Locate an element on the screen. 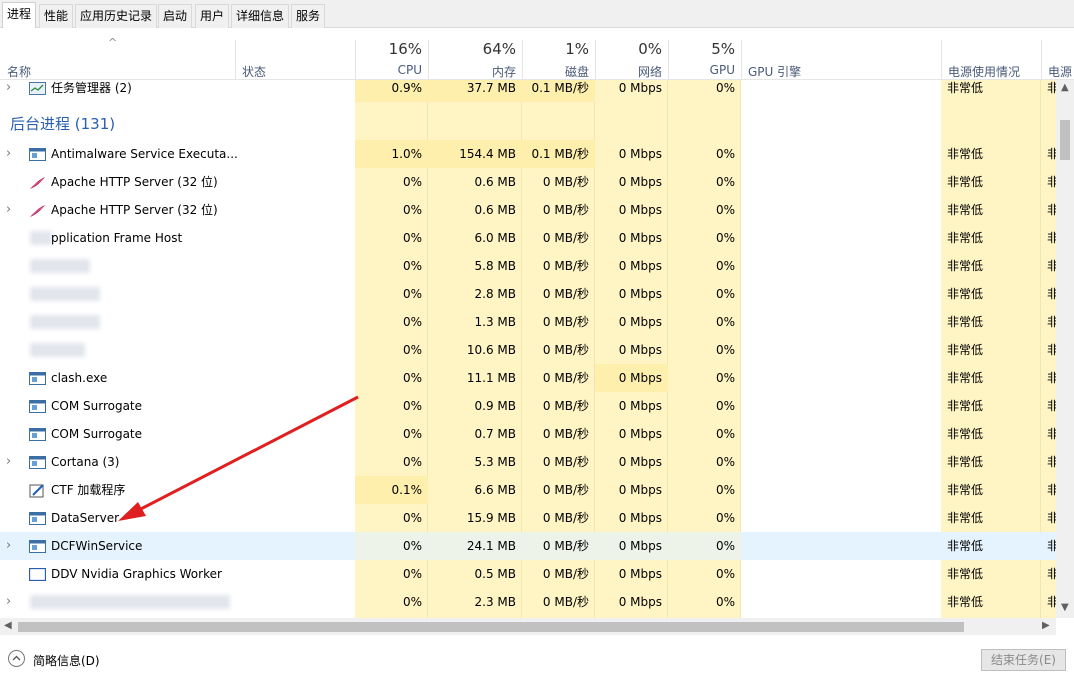  vertical-scrollbar: ▲ ▼ is located at coordinates (1065, 349).